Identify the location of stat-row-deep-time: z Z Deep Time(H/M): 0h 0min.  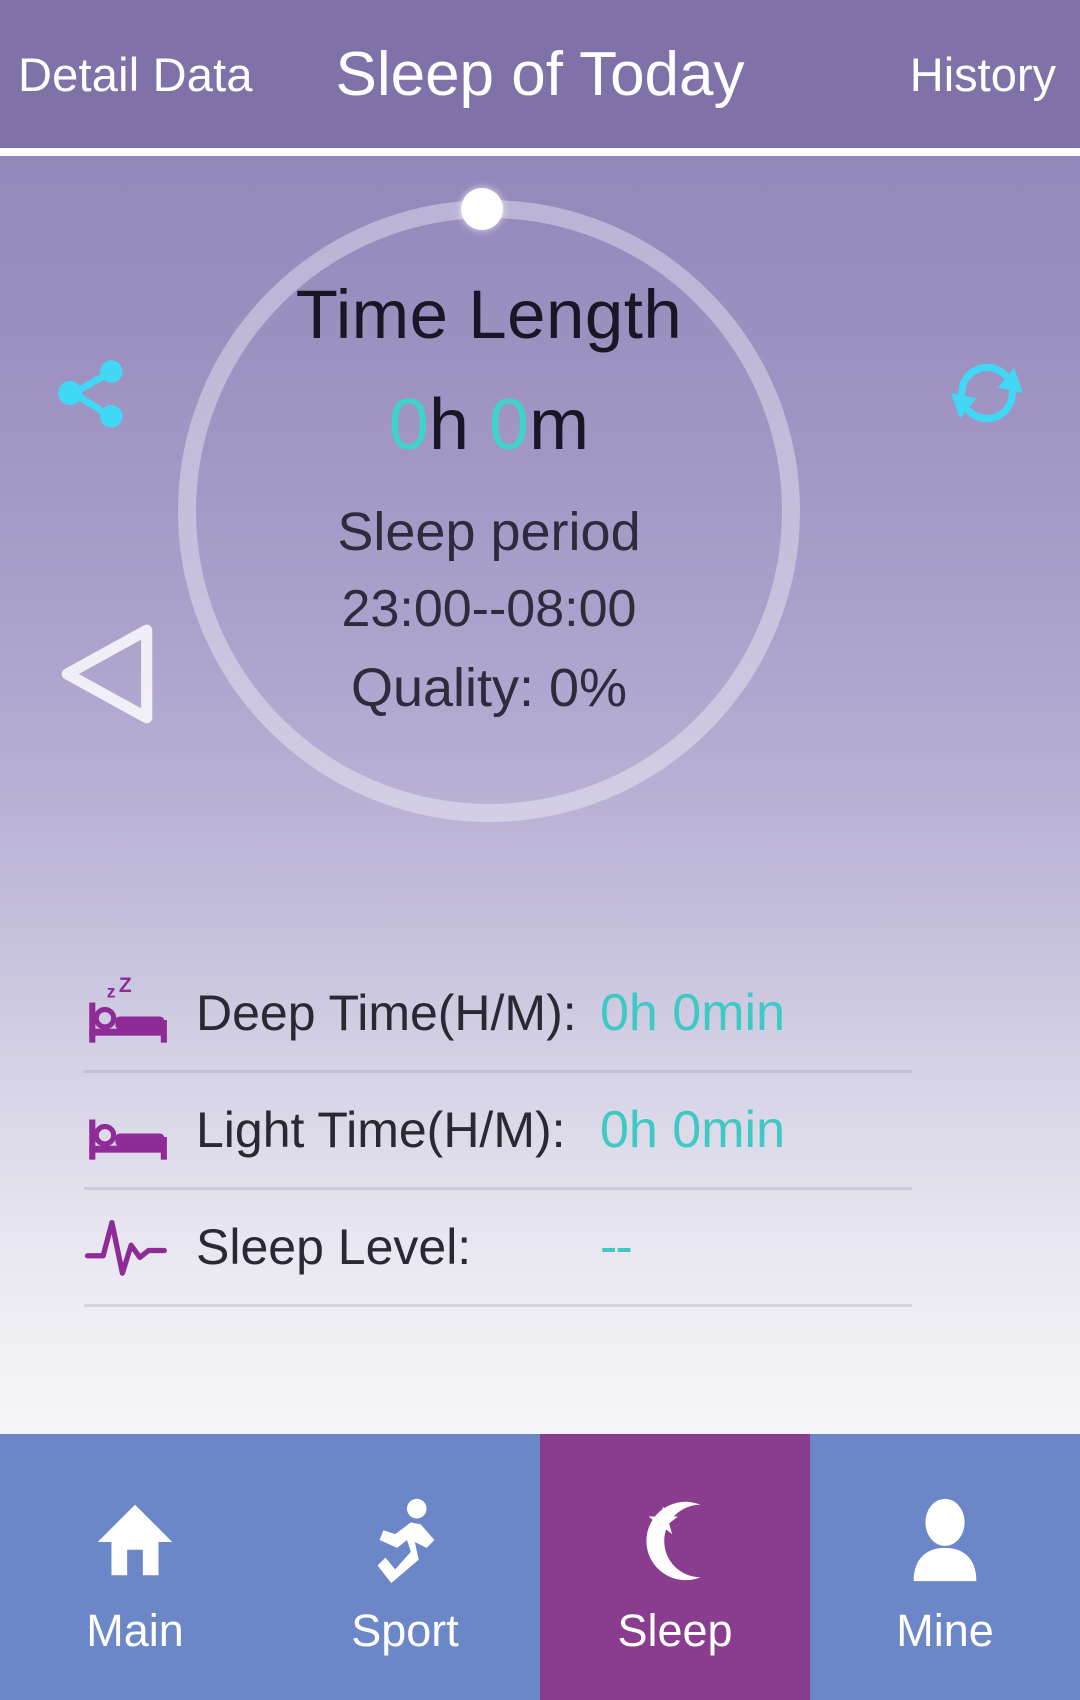
(498, 1014).